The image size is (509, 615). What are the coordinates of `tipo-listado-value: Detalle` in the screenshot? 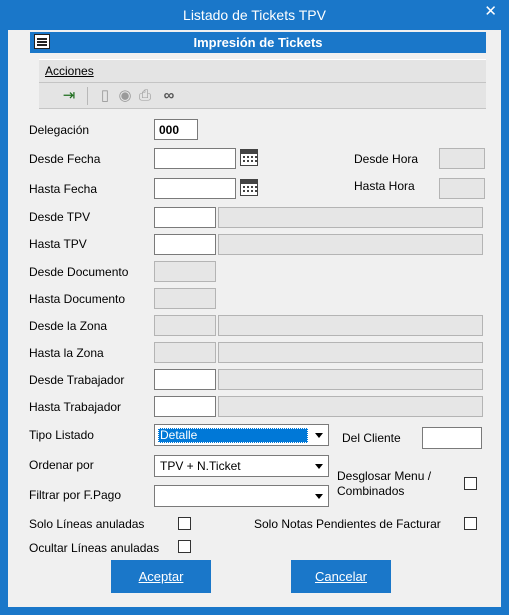 It's located at (233, 435).